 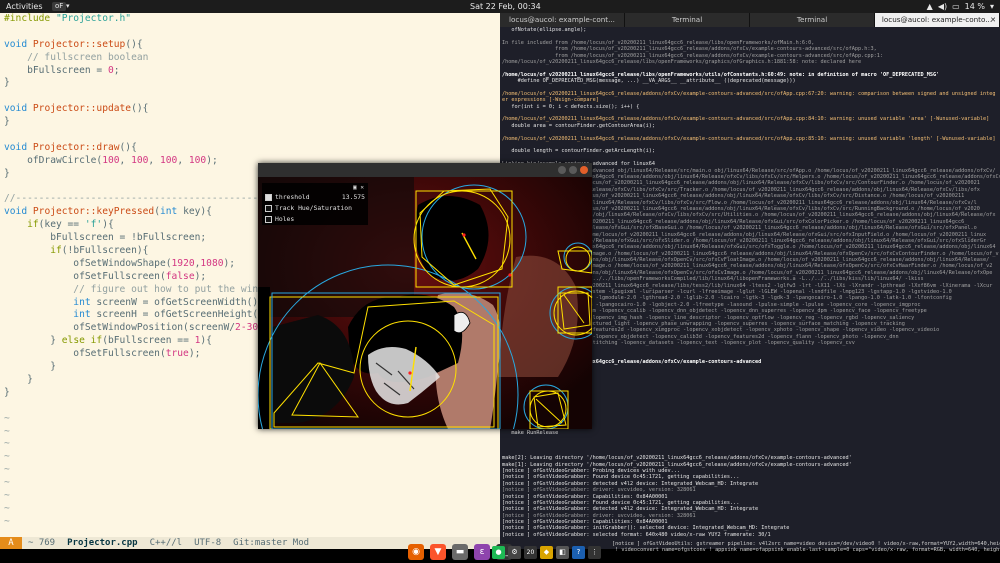 What do you see at coordinates (61, 225) in the screenshot?
I see `code-token: (key ==` at bounding box center [61, 225].